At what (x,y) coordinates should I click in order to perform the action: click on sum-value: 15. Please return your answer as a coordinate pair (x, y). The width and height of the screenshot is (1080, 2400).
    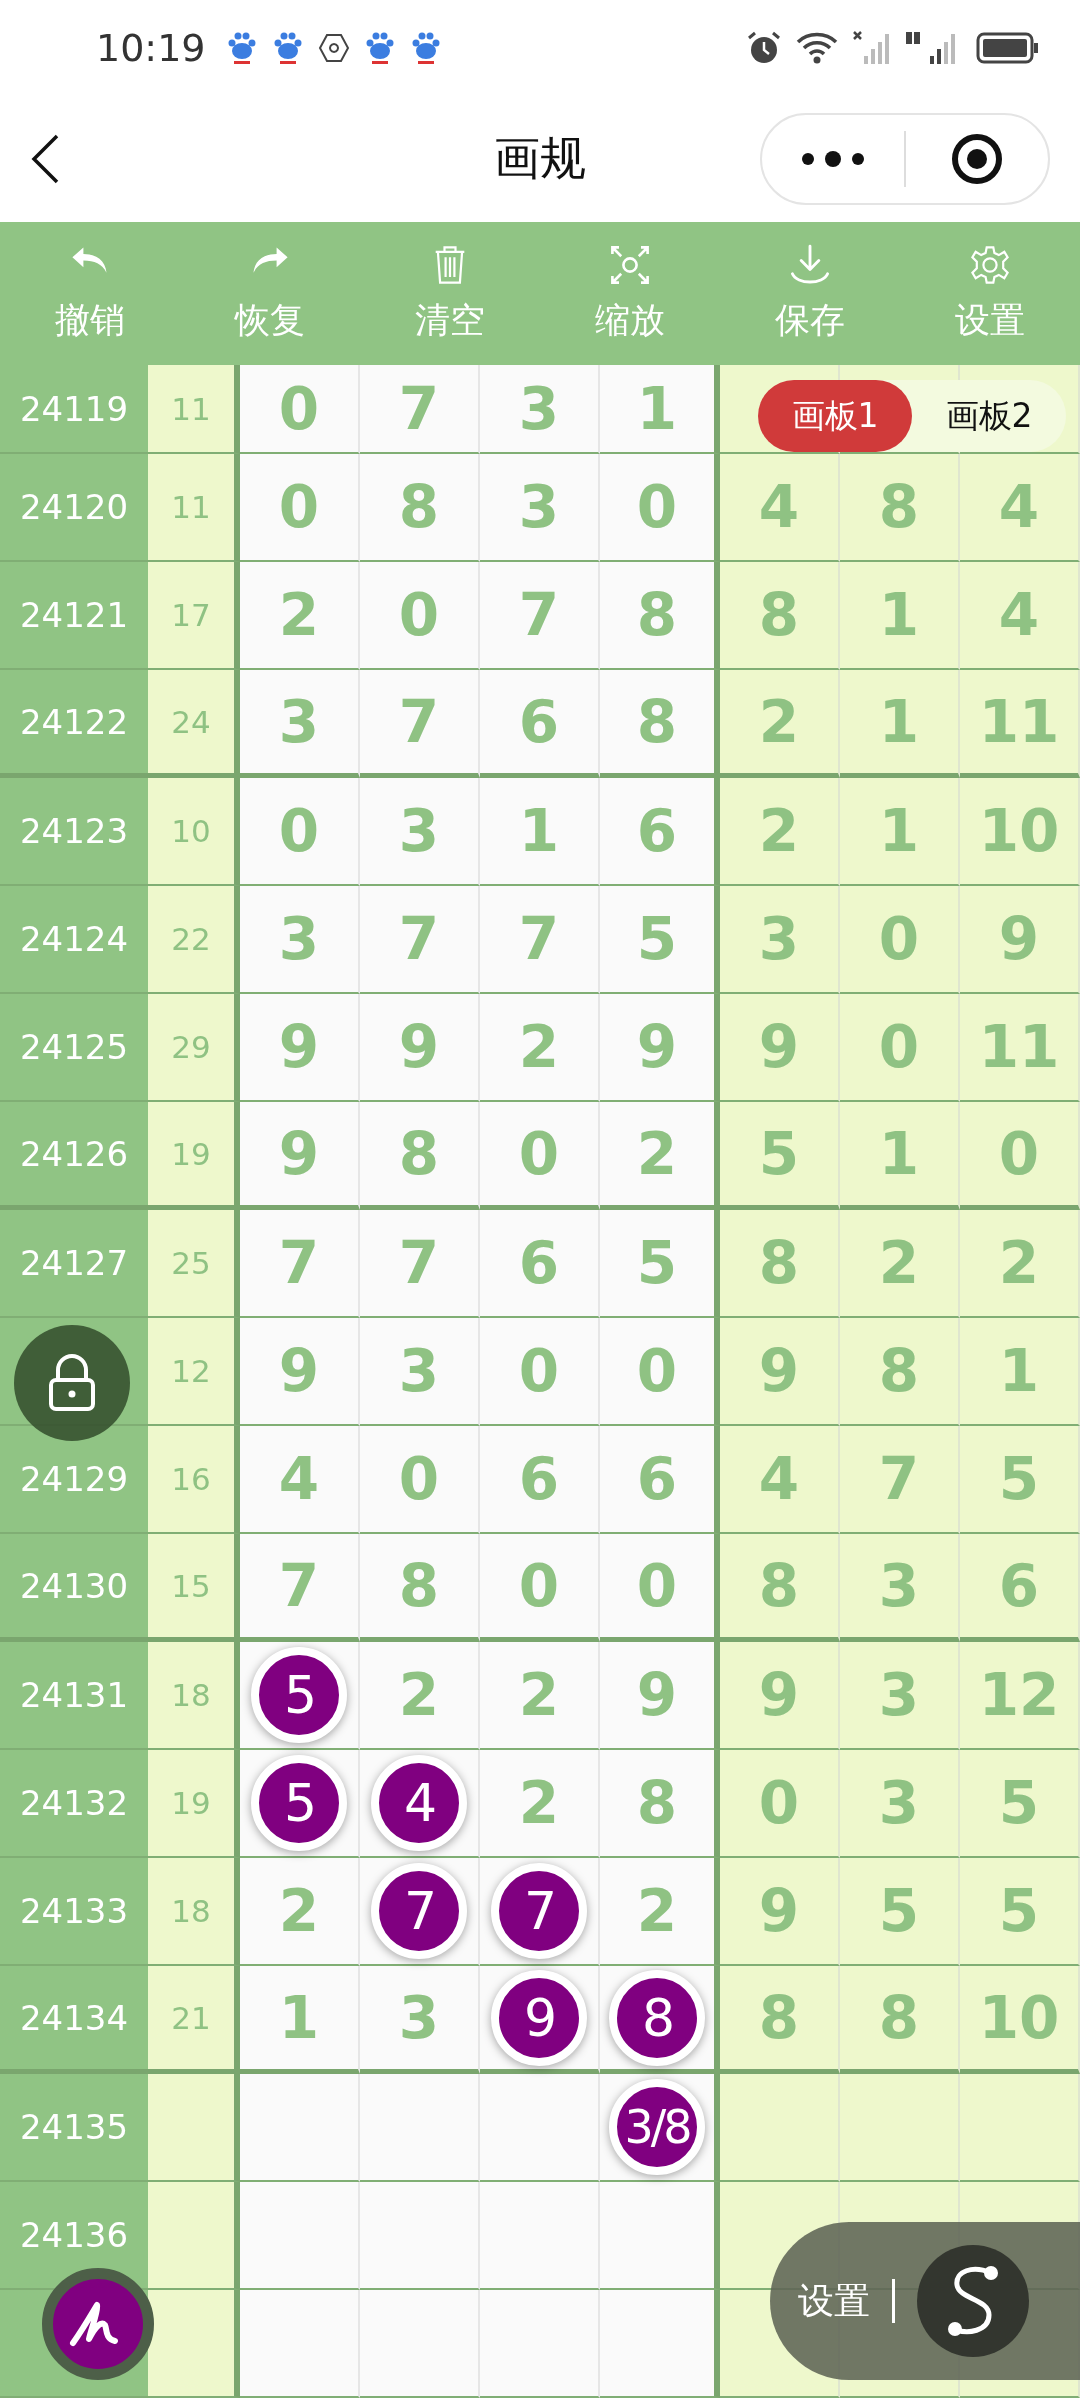
    Looking at the image, I should click on (191, 1585).